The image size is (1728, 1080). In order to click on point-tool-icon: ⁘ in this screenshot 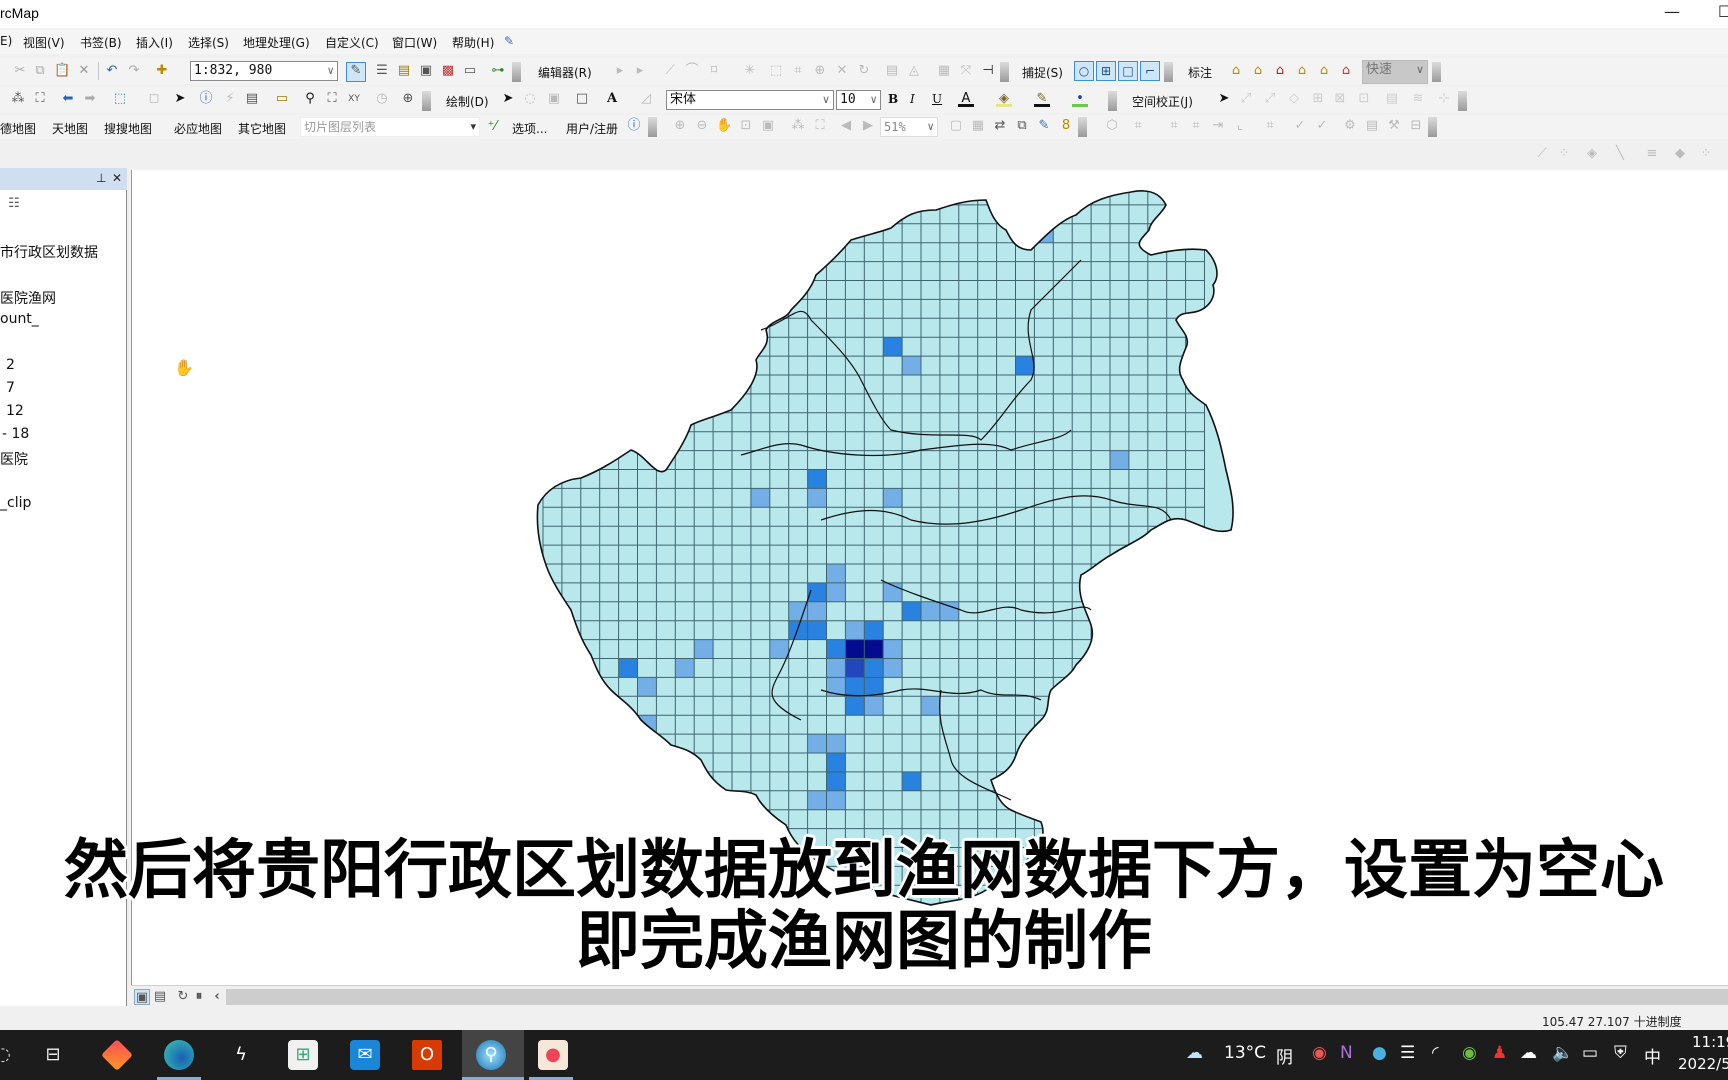, I will do `click(1706, 154)`.